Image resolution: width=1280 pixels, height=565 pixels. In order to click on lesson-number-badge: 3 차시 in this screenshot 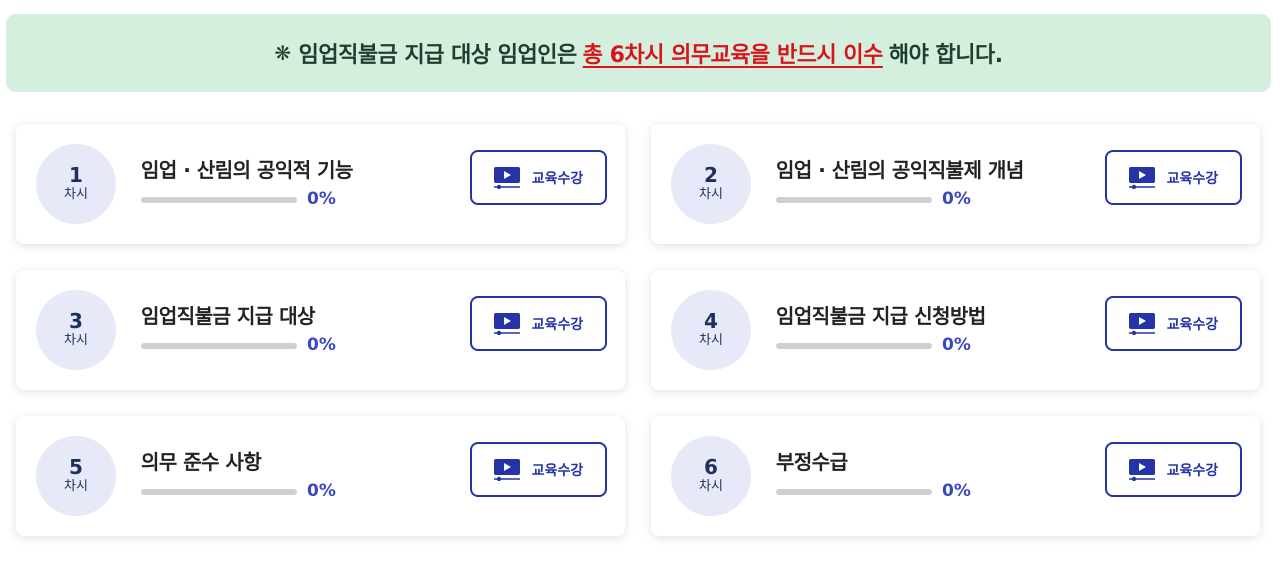, I will do `click(76, 330)`.